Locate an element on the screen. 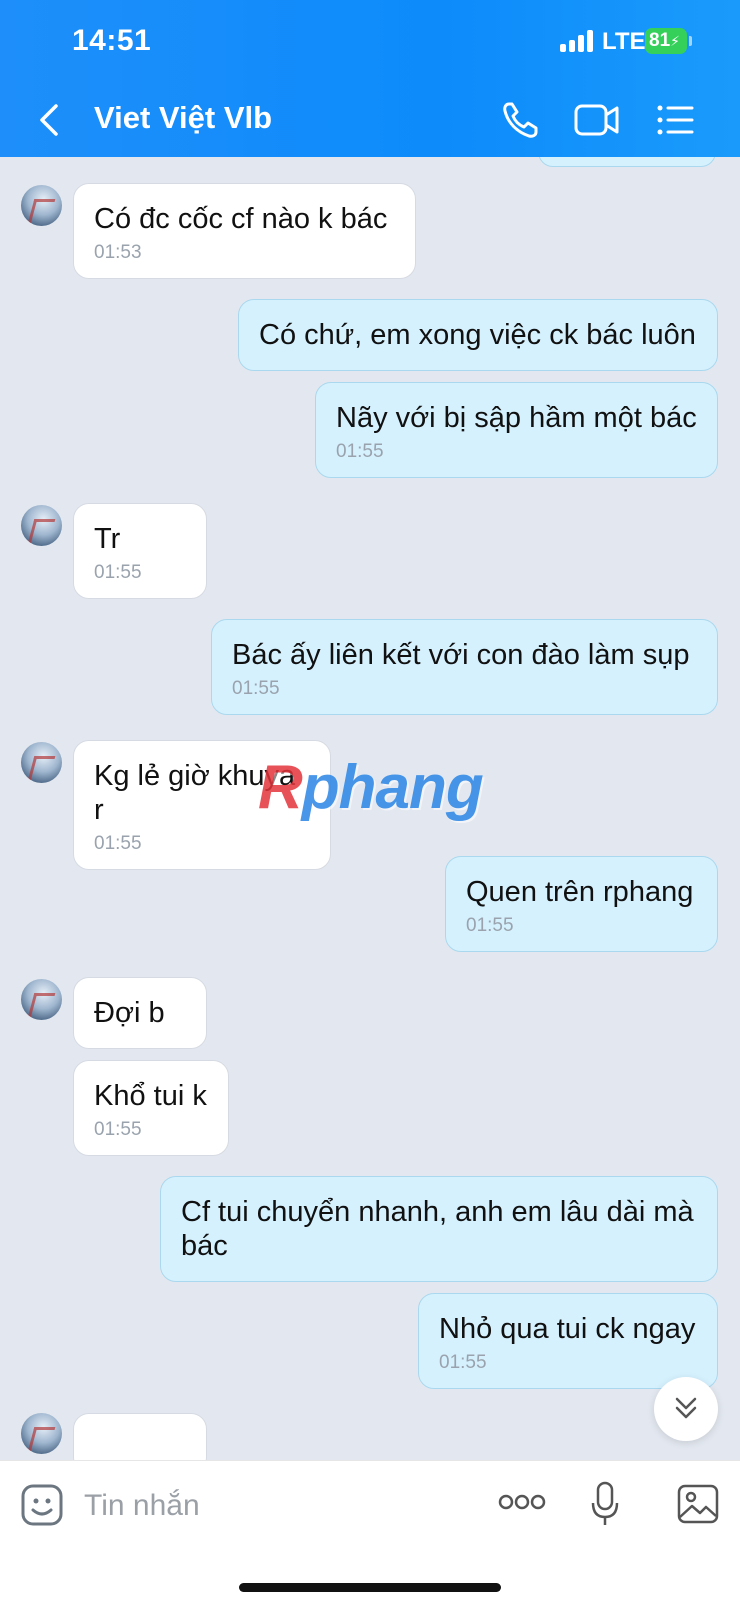  signal-icon is located at coordinates (578, 41).